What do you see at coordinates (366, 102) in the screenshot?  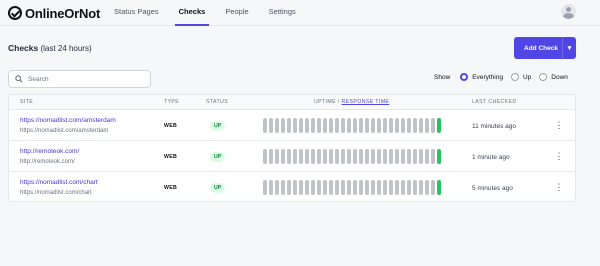 I see `col-response-time-link: RESPONSE TIME` at bounding box center [366, 102].